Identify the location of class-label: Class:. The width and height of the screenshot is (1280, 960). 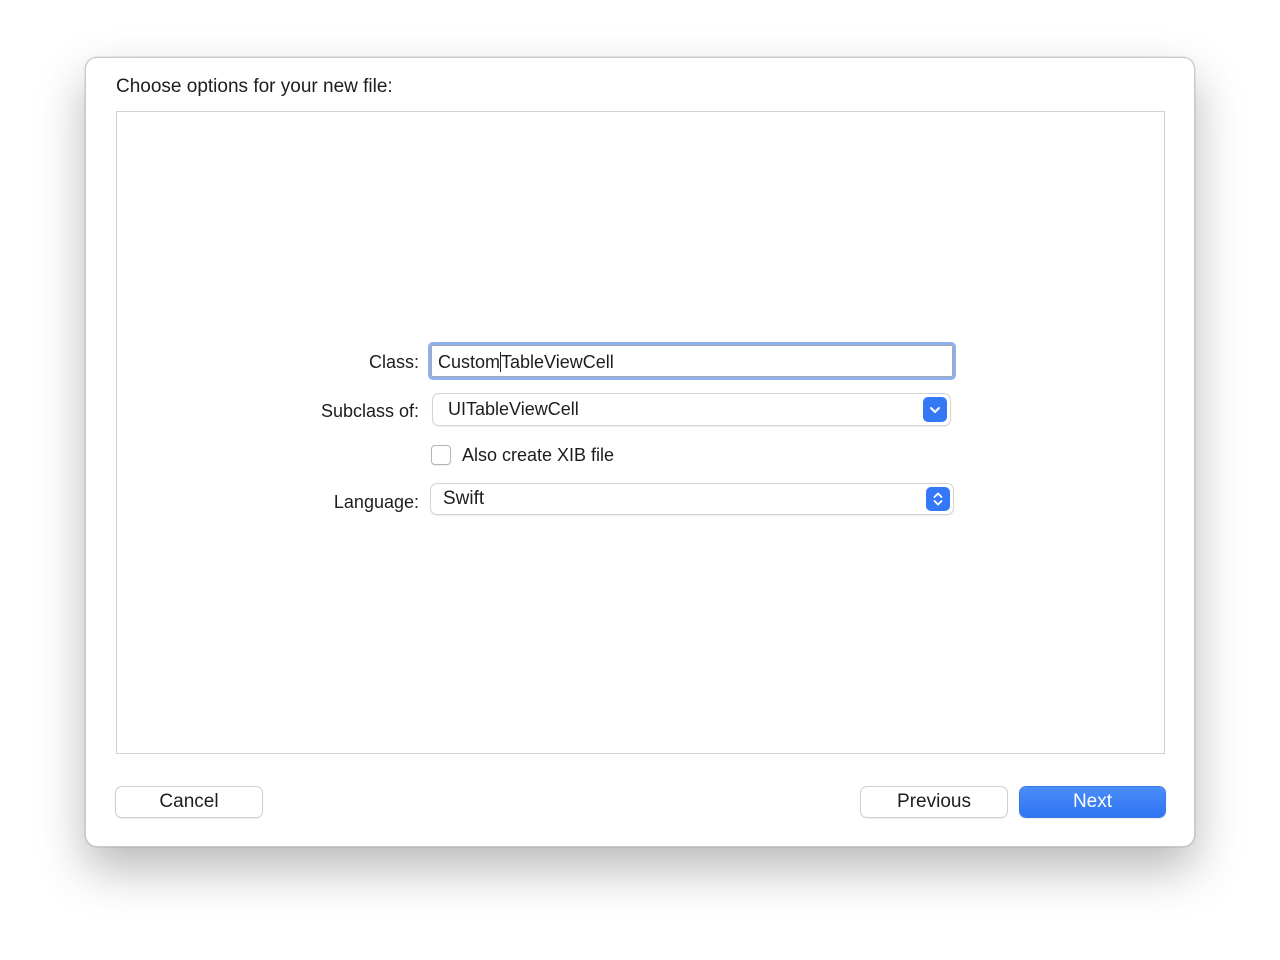
(393, 362).